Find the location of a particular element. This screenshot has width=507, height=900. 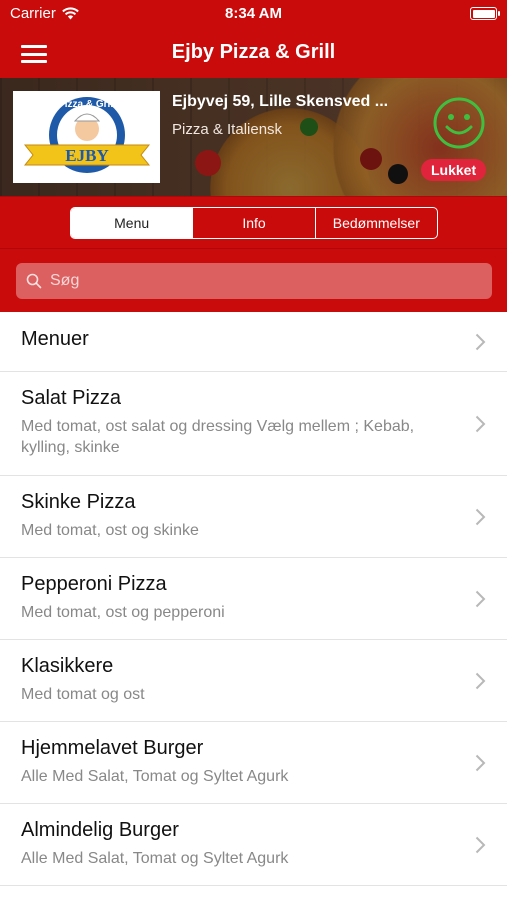

navigation-bar: Ejby Pizza & Grill is located at coordinates (253, 54).